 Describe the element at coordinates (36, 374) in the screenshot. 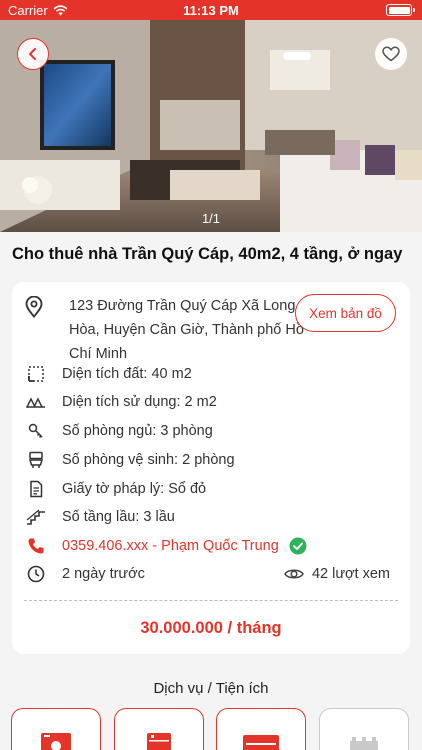

I see `area-icon` at that location.